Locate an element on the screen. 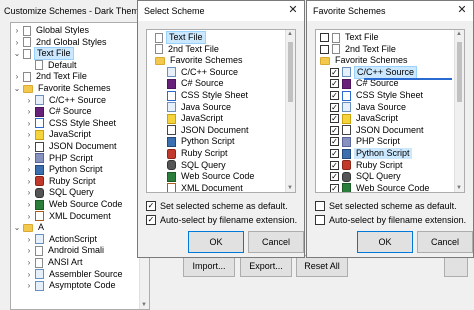 The height and width of the screenshot is (310, 474). list-item: CSS Style Sheet is located at coordinates (208, 95).